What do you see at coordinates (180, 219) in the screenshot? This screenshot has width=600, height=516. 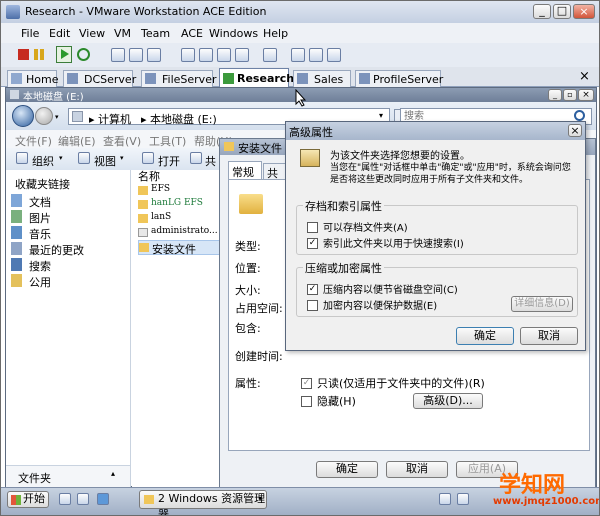 I see `file-item: lanS` at bounding box center [180, 219].